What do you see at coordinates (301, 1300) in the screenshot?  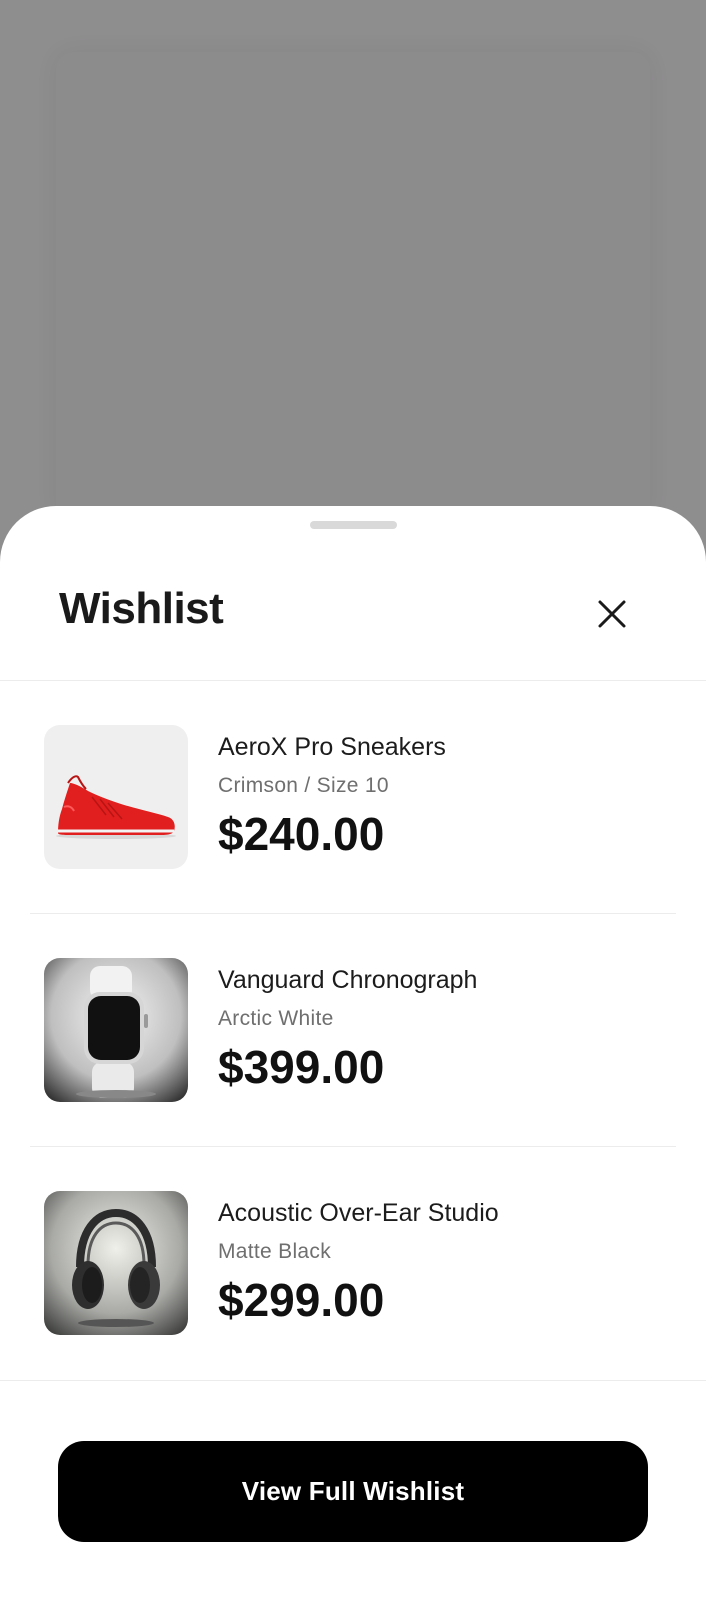 I see `item-price: $299.00` at bounding box center [301, 1300].